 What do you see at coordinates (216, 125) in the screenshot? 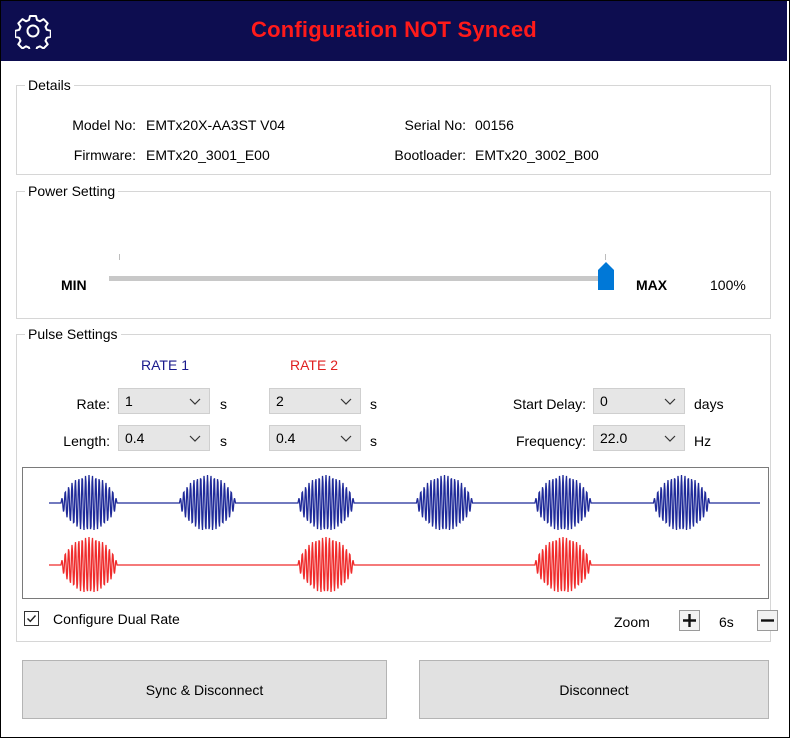
I see `model-value: EMTx20X-AA3ST V04` at bounding box center [216, 125].